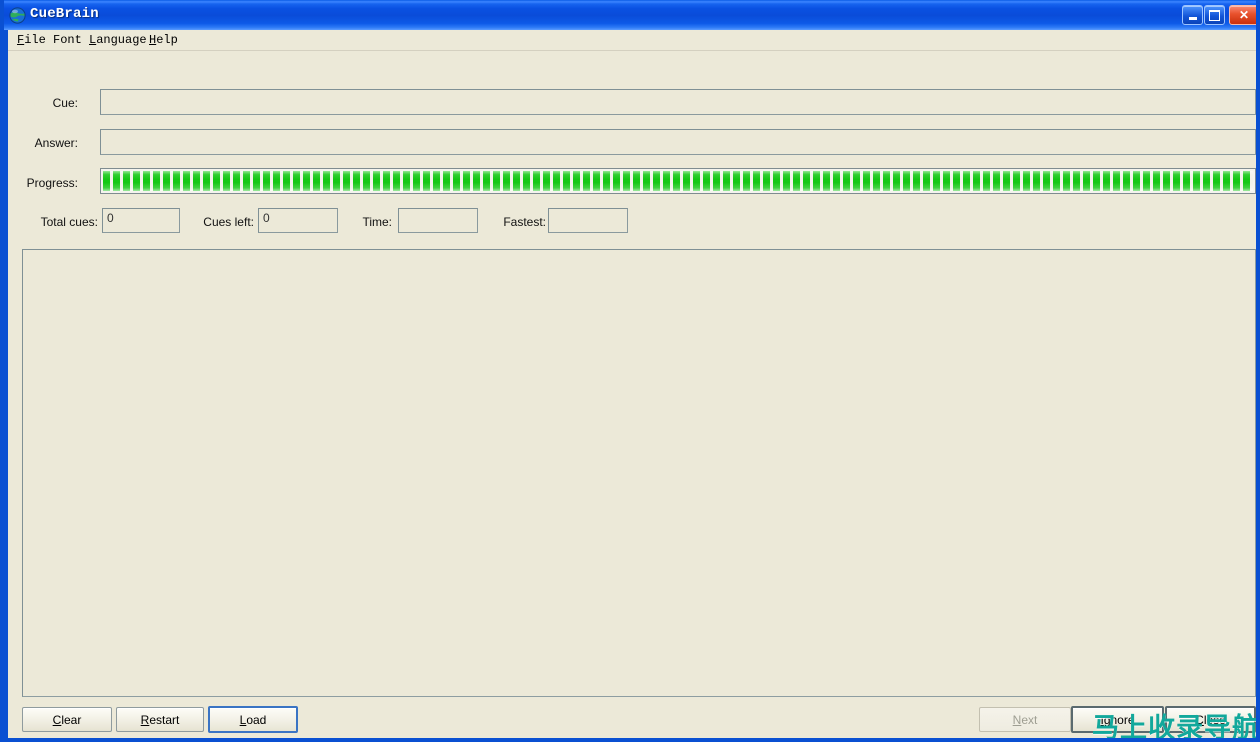 The width and height of the screenshot is (1260, 742). I want to click on load-button: Load, so click(253, 719).